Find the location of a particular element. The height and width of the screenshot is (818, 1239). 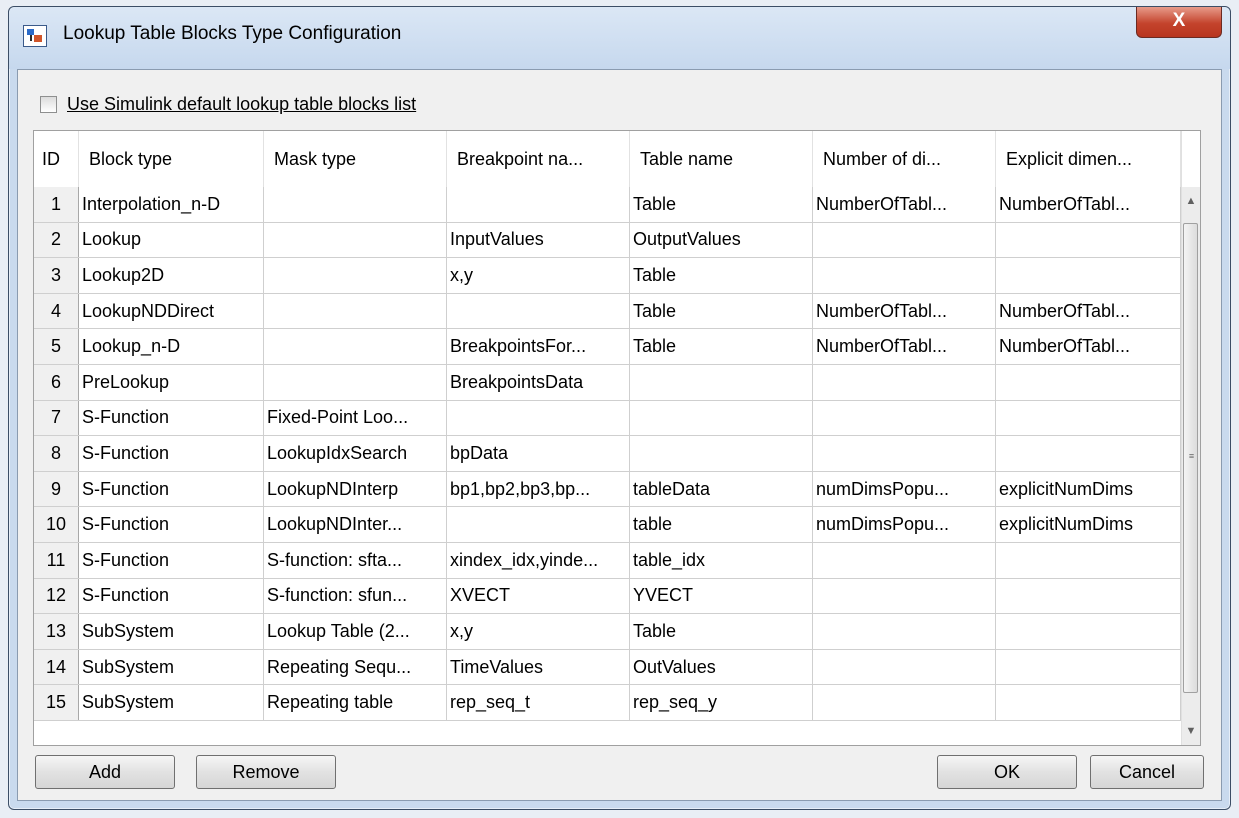

cell-table-name: YVECT is located at coordinates (721, 596).